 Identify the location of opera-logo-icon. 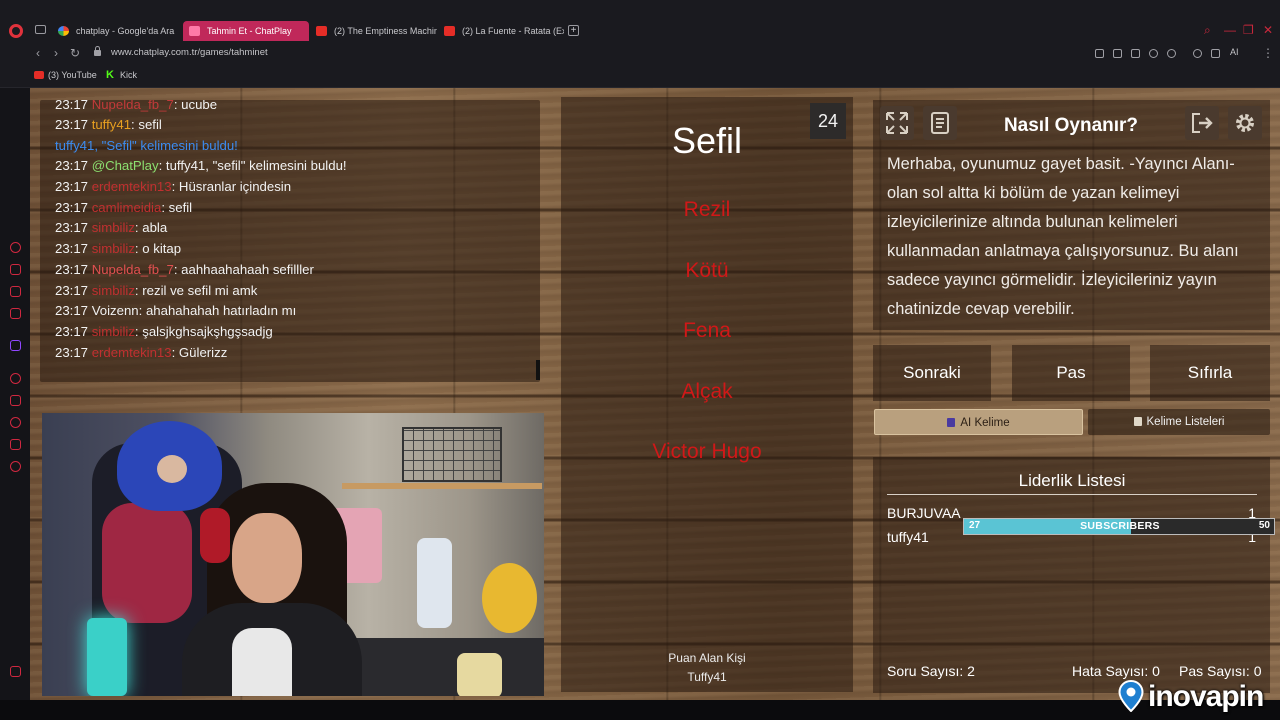
(16, 31).